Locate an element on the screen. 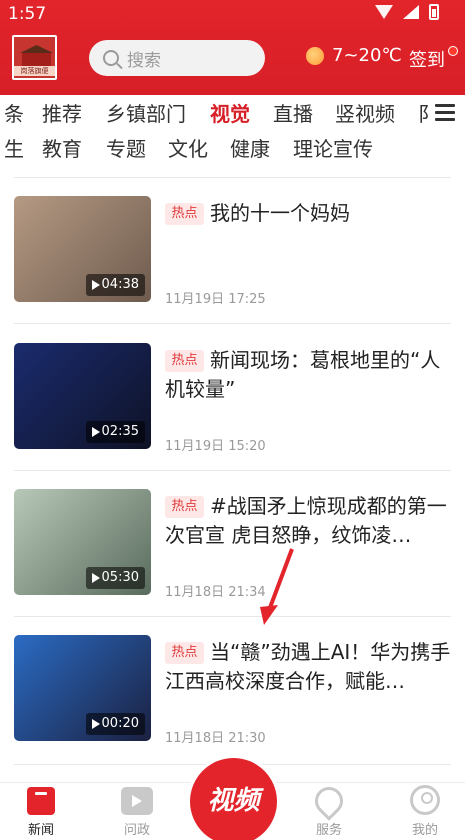  news-date: 11月18日 21:30 is located at coordinates (215, 738).